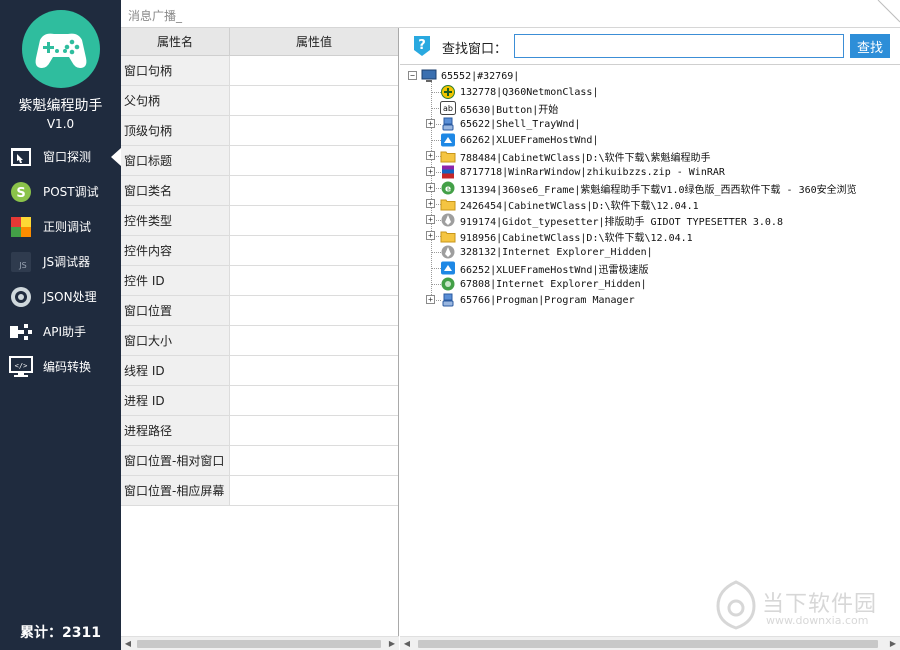 This screenshot has height=650, width=900. Describe the element at coordinates (529, 140) in the screenshot. I see `tree-node-label: 66262|XLUEFrameHostWnd|` at that location.